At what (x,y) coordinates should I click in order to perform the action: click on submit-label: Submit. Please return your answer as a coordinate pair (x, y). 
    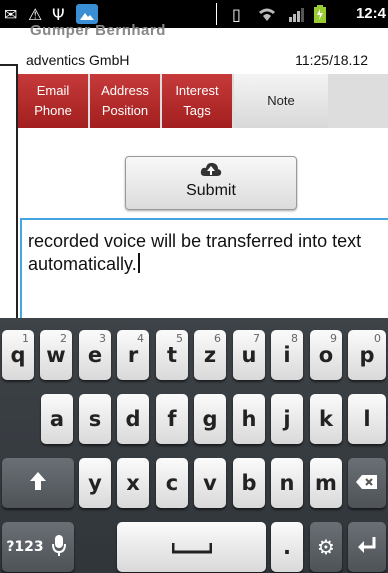
    Looking at the image, I should click on (211, 190).